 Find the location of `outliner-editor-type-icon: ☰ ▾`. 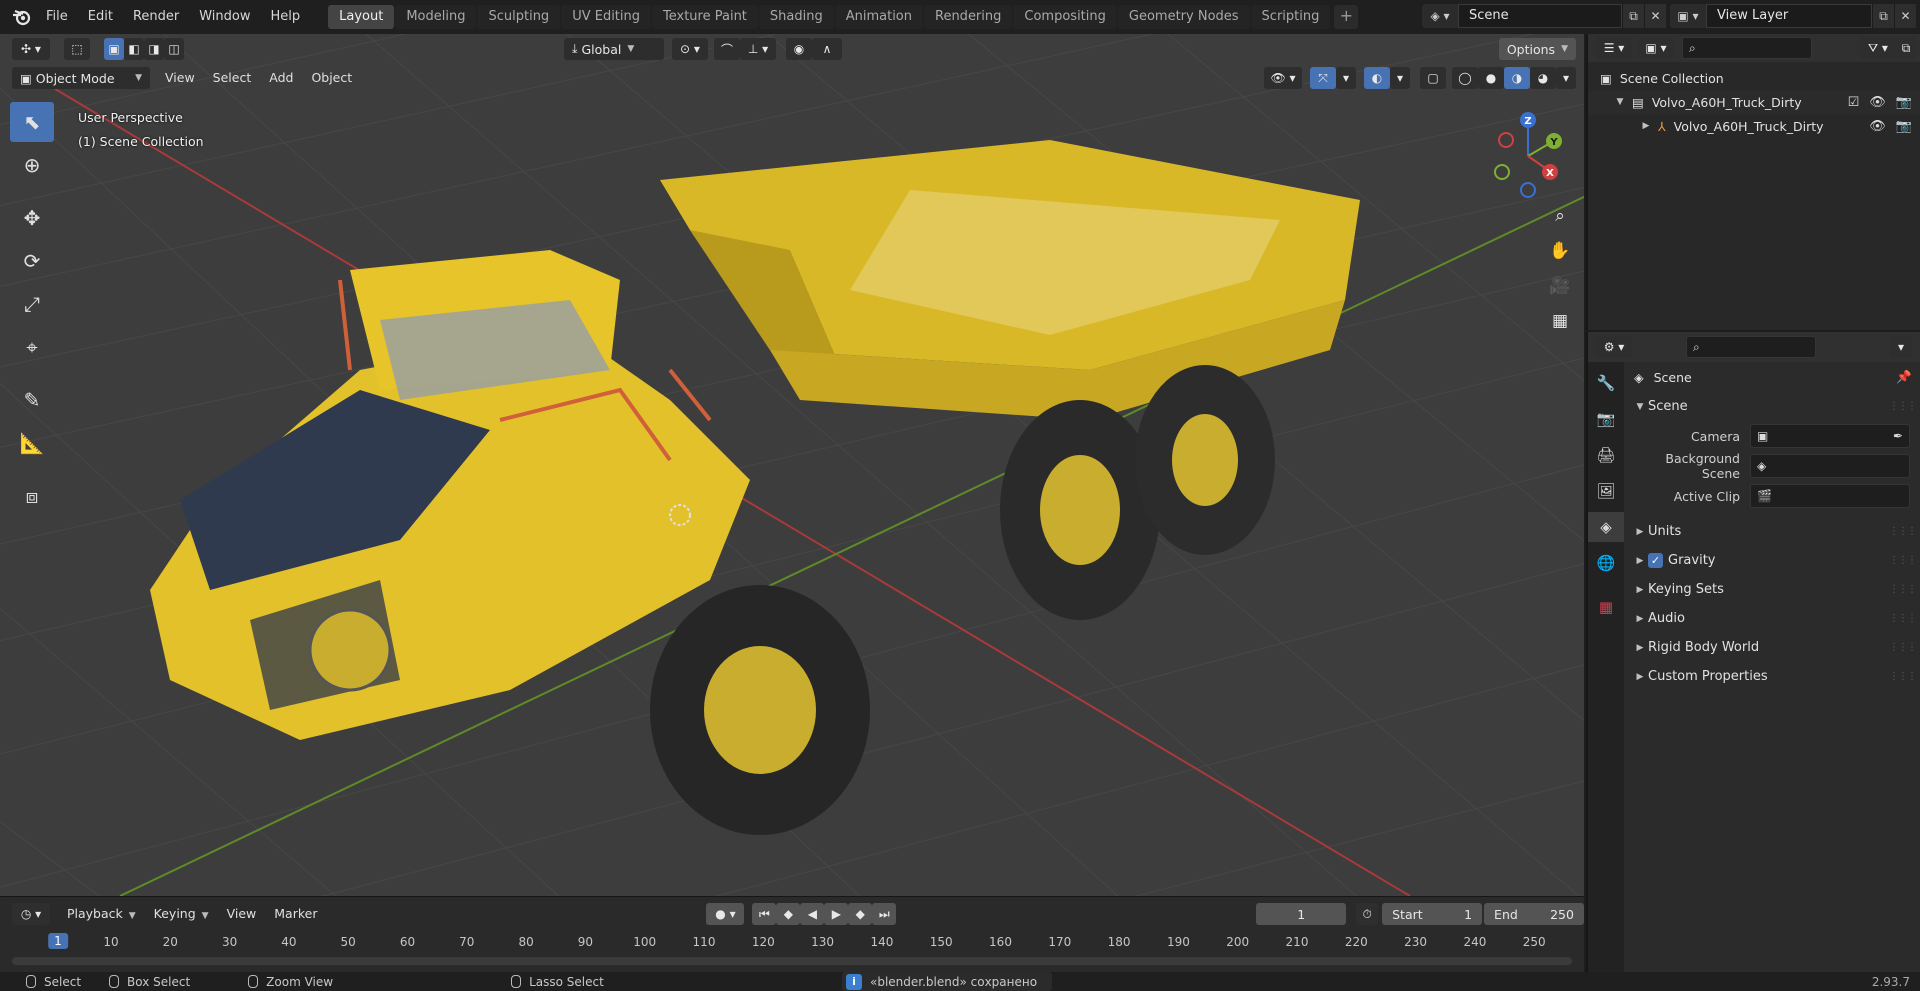

outliner-editor-type-icon: ☰ ▾ is located at coordinates (1614, 48).